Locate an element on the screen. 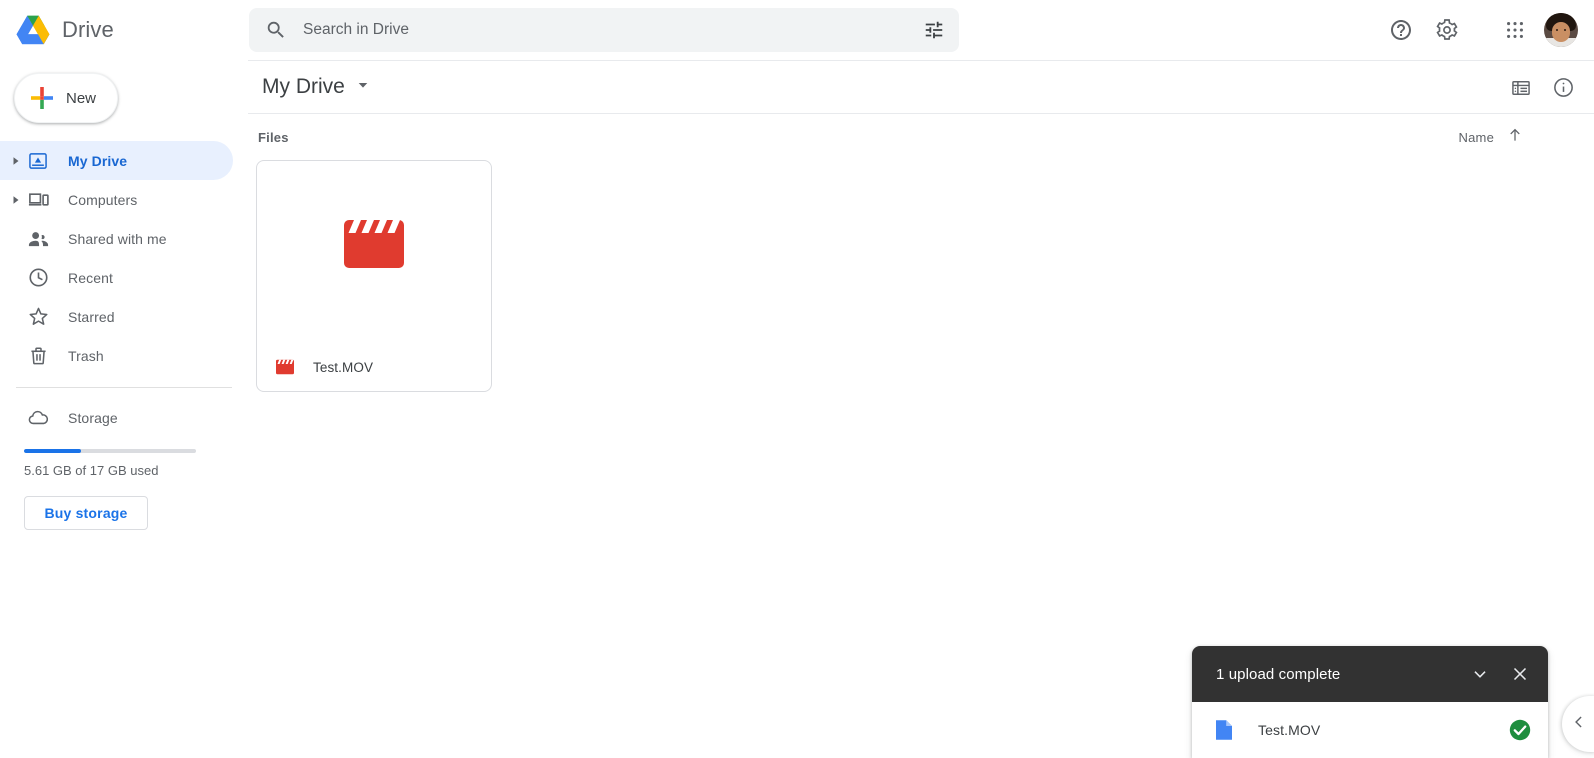 The image size is (1594, 758). upload-status-panel: 1 upload complete Test.MOV is located at coordinates (1370, 702).